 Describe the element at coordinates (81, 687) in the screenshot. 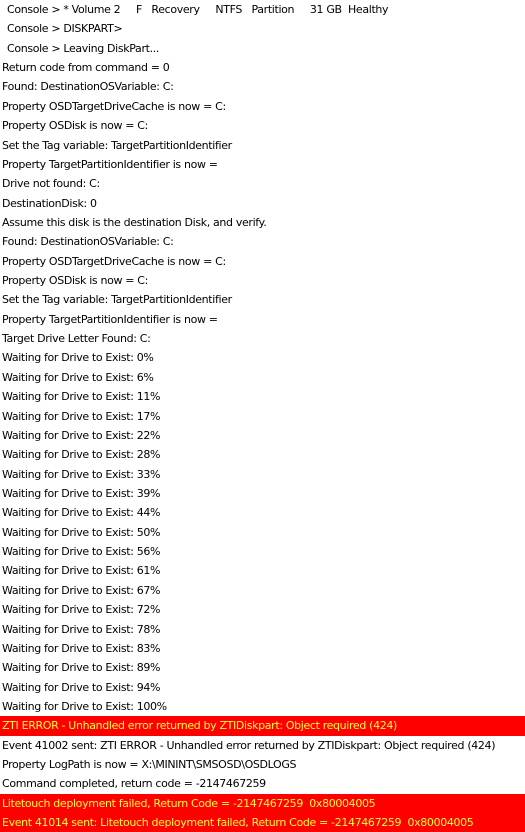

I see `log-line: Waiting for Drive to Exist: 94%` at that location.